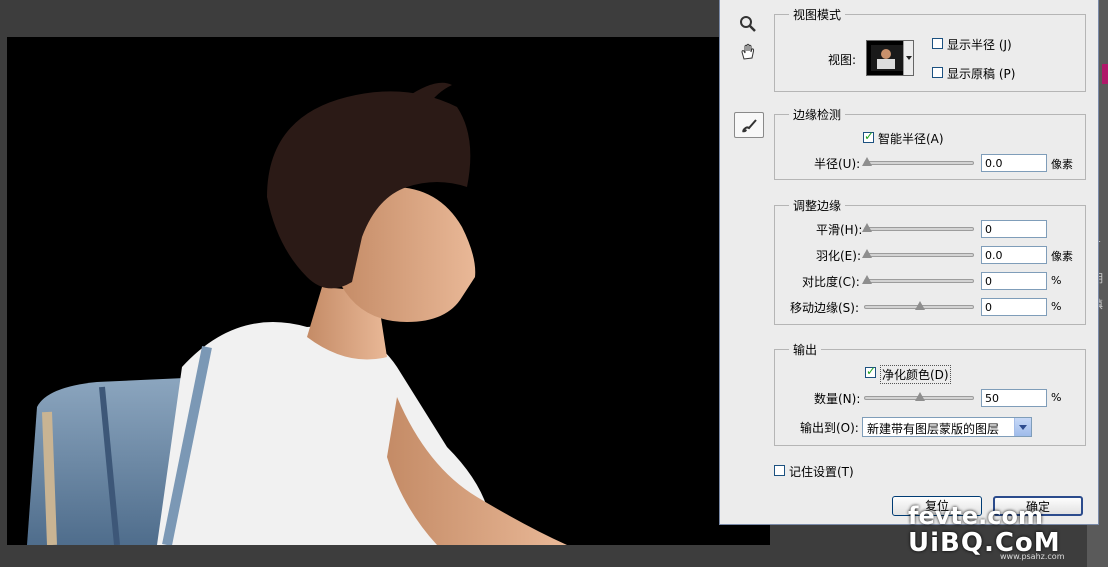 Image resolution: width=1108 pixels, height=567 pixels. I want to click on amount-label: 数量(N):, so click(837, 399).